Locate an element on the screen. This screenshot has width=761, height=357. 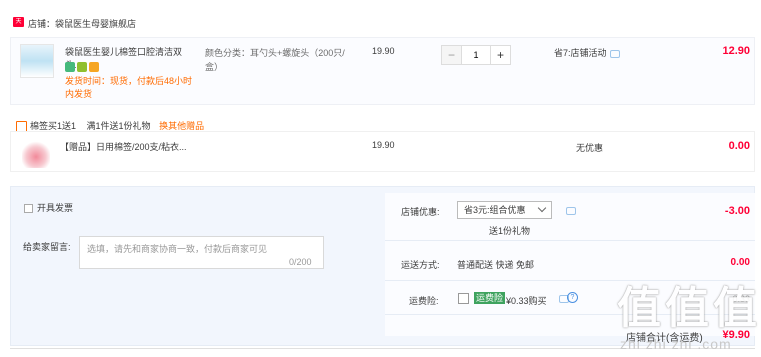
decrease-button: − is located at coordinates (452, 55).